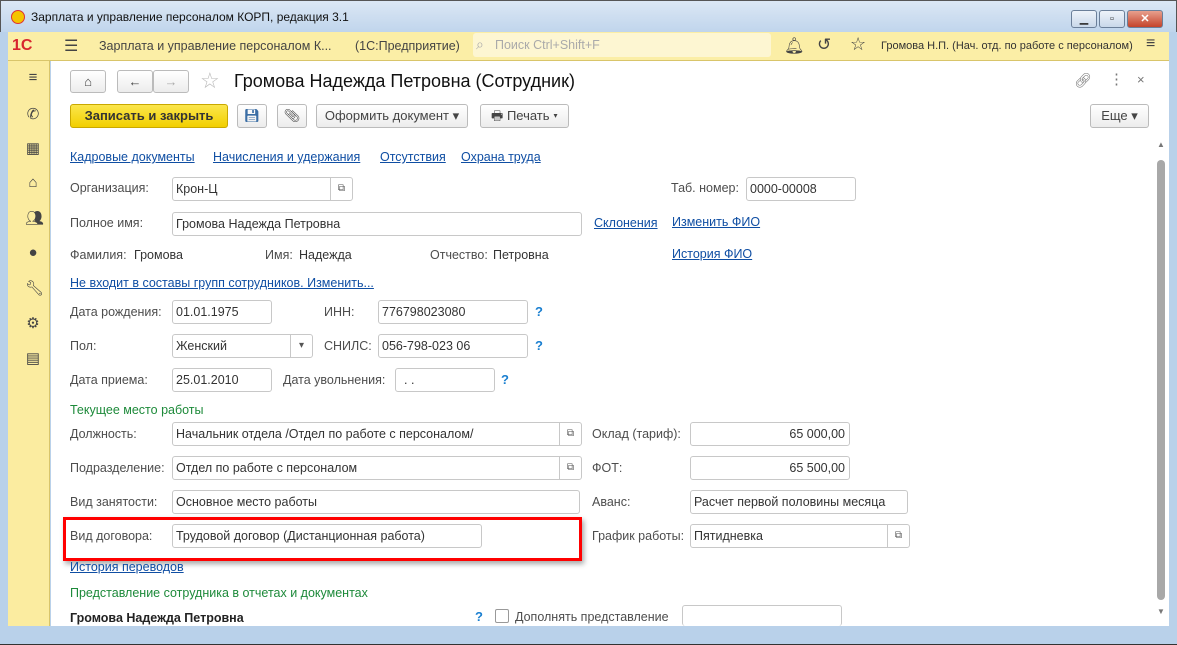 The image size is (1177, 645). I want to click on settings-menu-icon: ≡, so click(1150, 44).